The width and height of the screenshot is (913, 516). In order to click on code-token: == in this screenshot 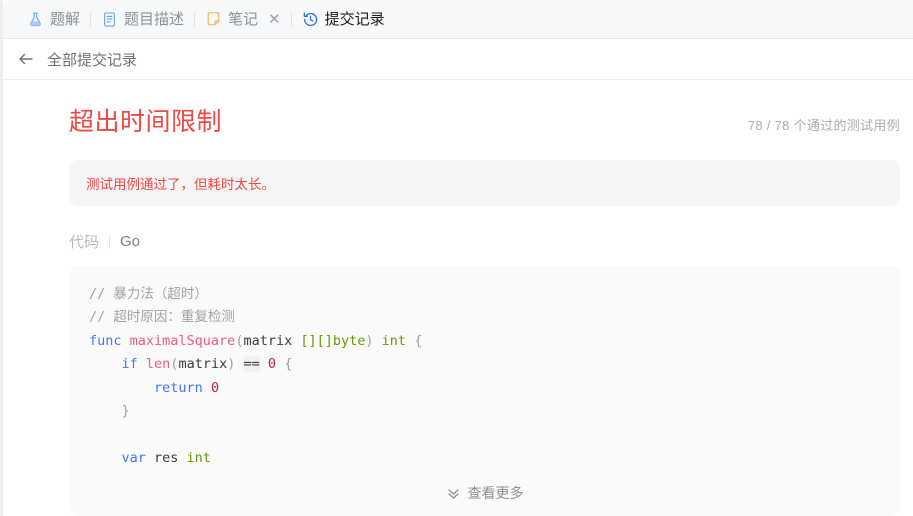, I will do `click(251, 364)`.